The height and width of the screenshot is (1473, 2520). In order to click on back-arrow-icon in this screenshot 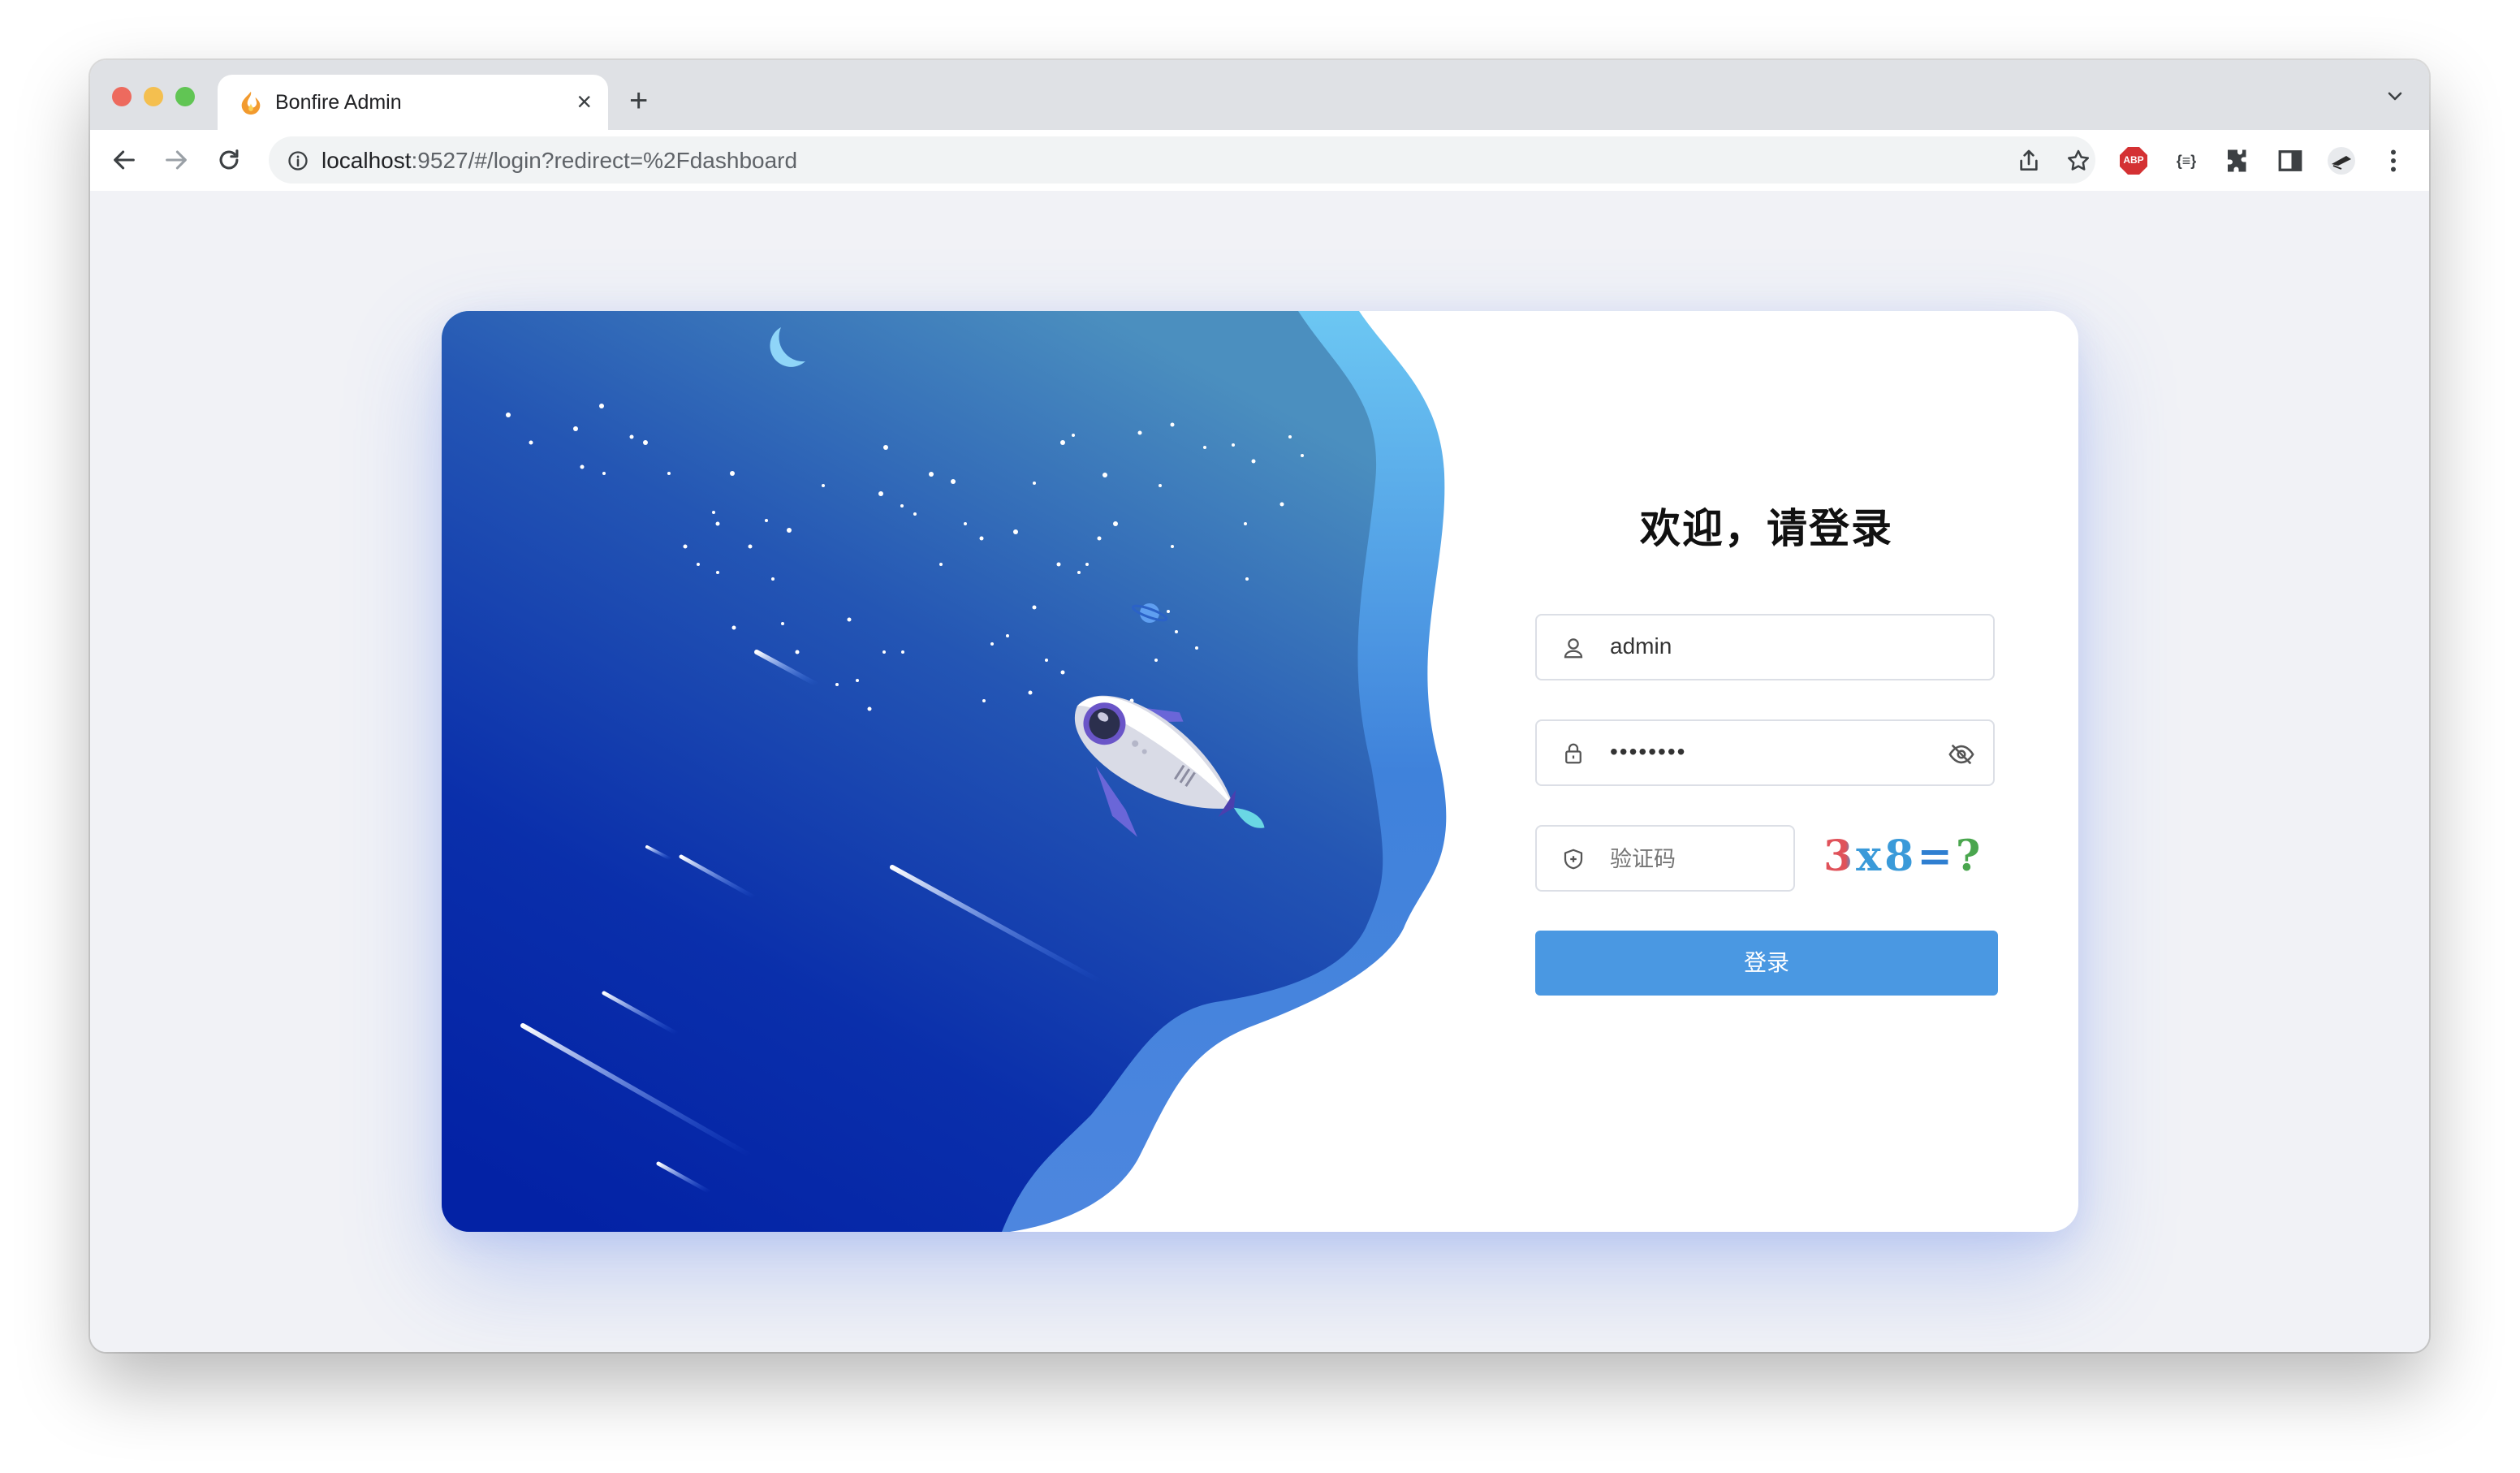, I will do `click(124, 160)`.